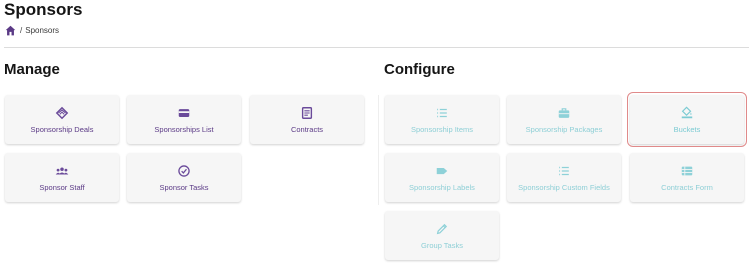 The image size is (753, 268). I want to click on breadcrumb-current: Sponsors, so click(42, 30).